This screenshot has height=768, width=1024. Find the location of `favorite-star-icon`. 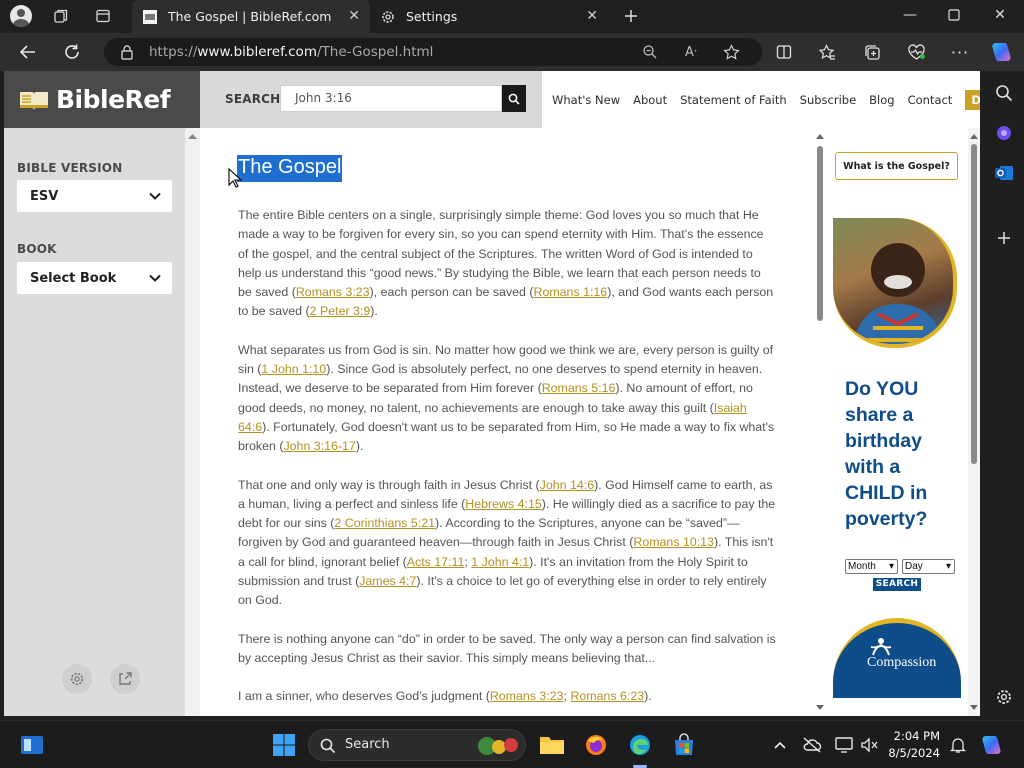

favorite-star-icon is located at coordinates (731, 52).